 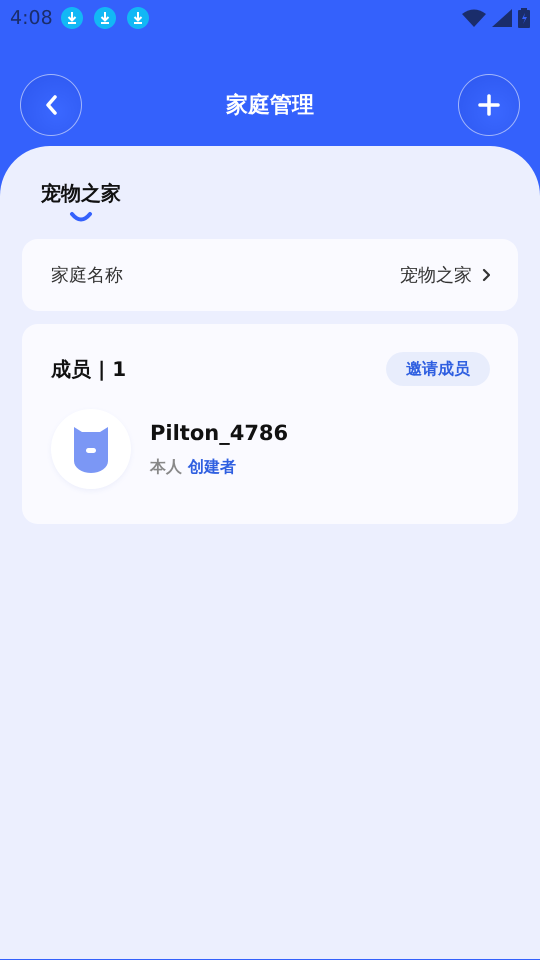 What do you see at coordinates (486, 275) in the screenshot?
I see `chevron-right-icon` at bounding box center [486, 275].